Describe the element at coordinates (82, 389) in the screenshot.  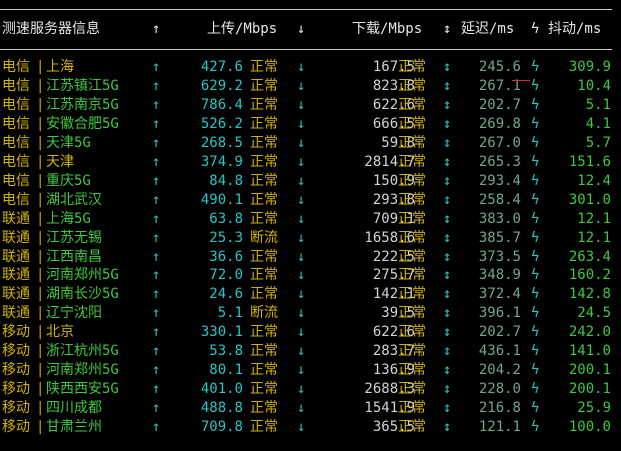
I see `city-label: 陕西西安5G` at that location.